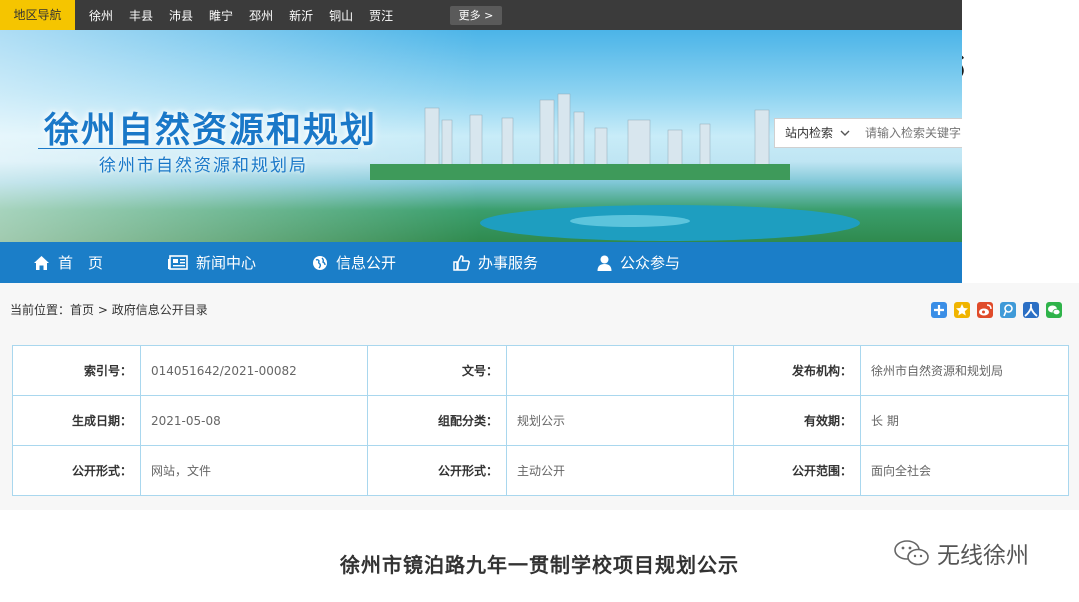  I want to click on nav-news: 新闻中心, so click(211, 262).